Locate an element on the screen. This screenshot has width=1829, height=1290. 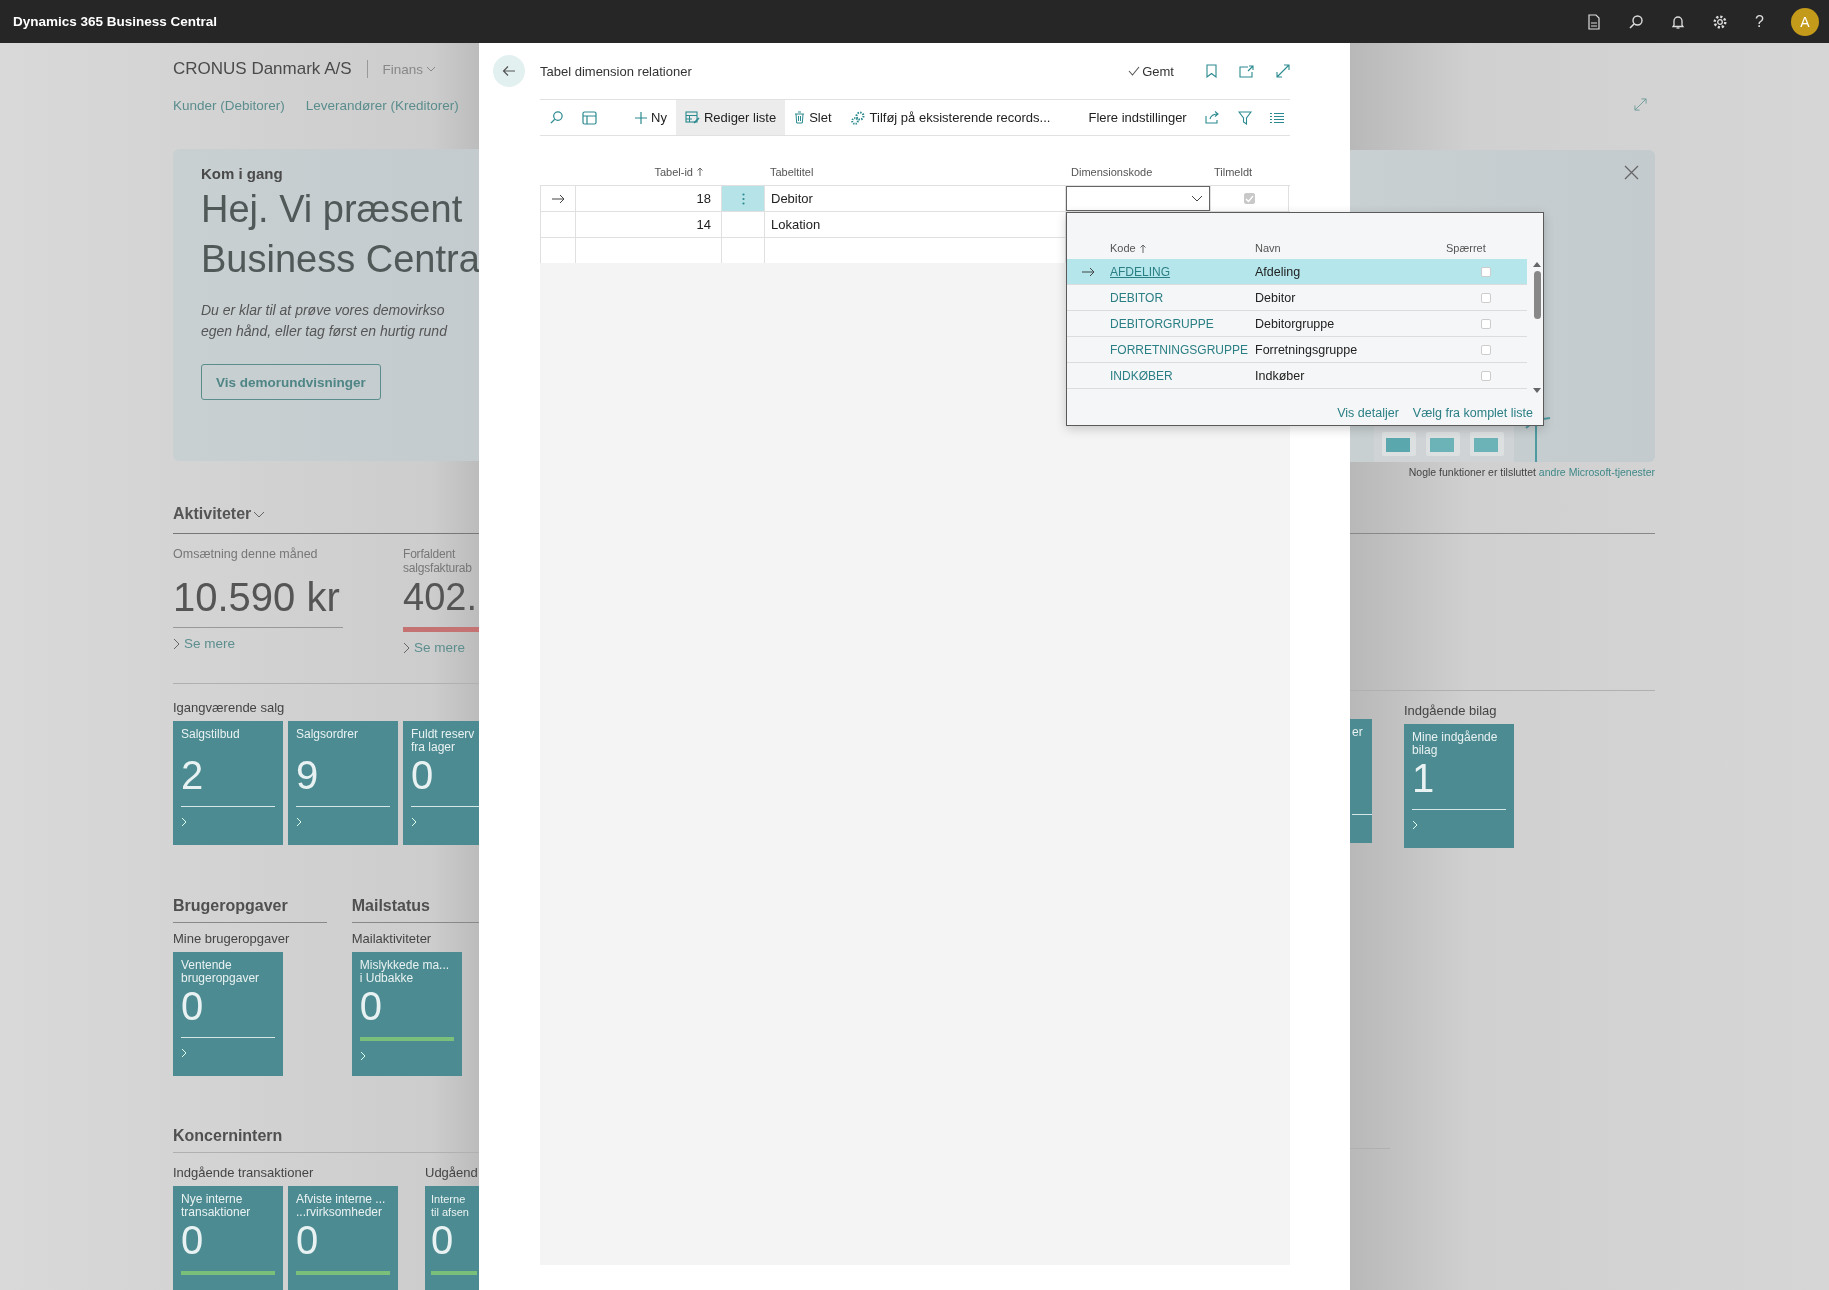
table-cell-text: Afdeling is located at coordinates (1278, 271).